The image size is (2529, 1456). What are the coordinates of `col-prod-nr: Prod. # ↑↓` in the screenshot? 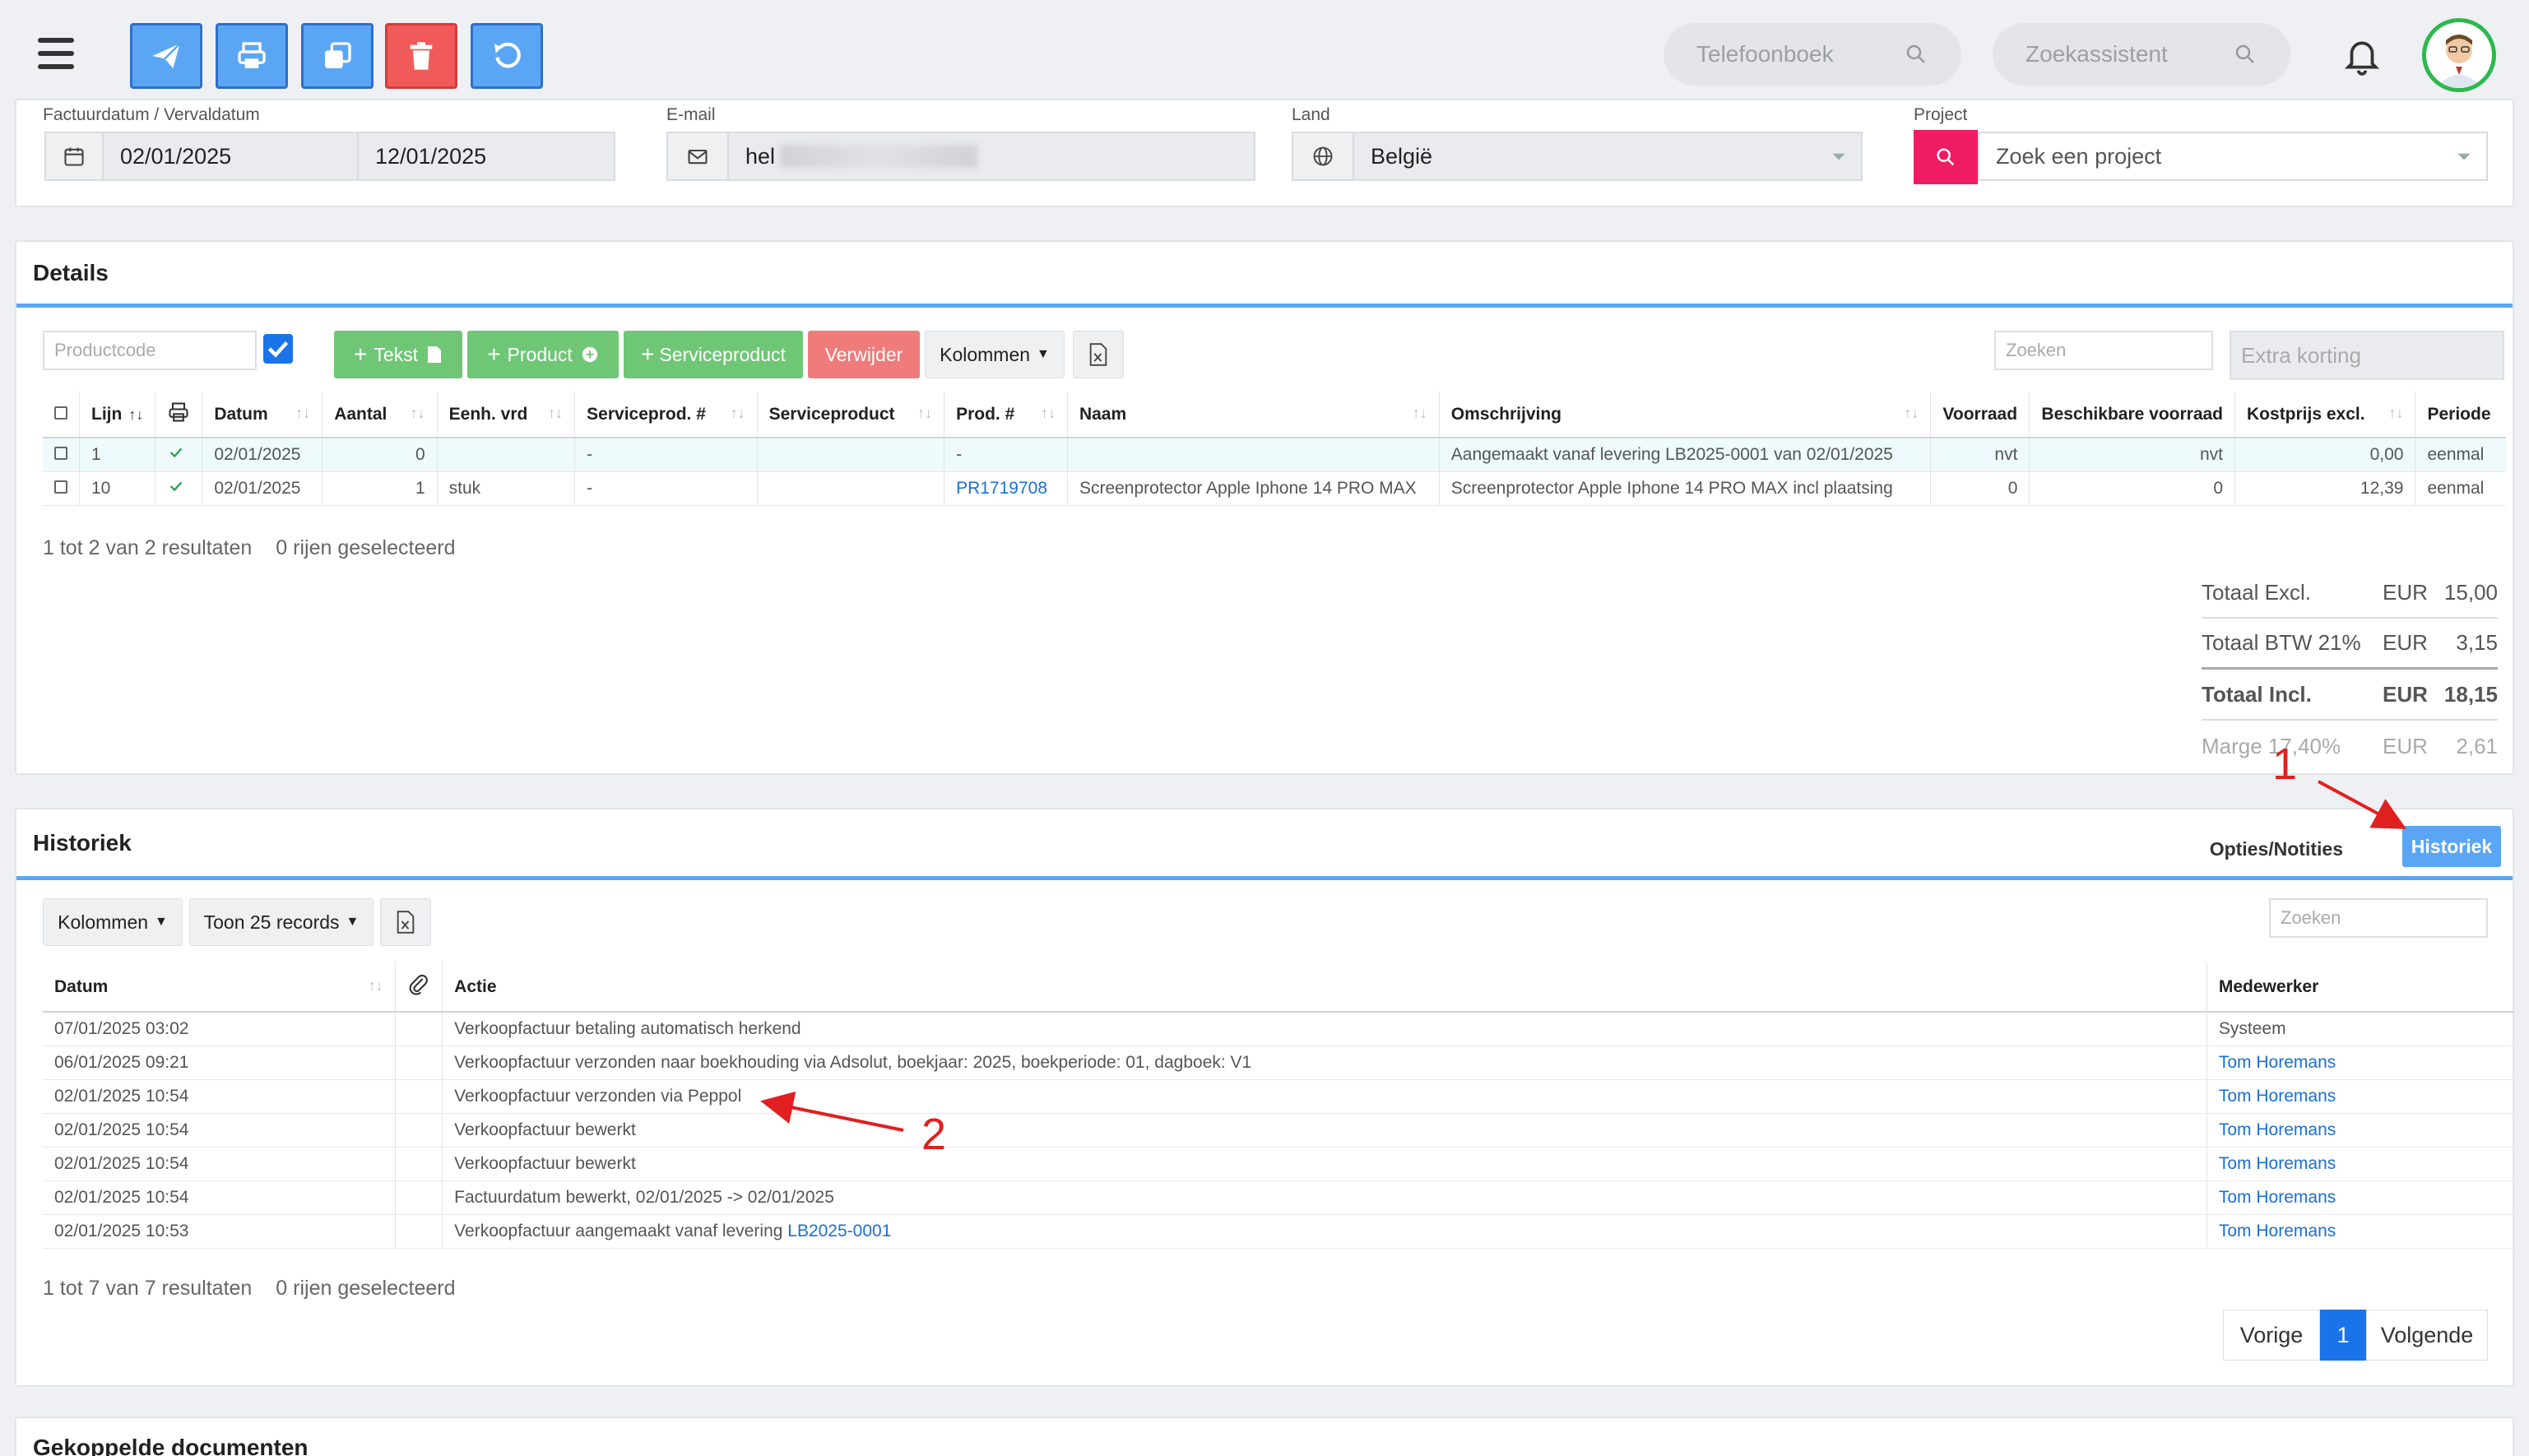 It's located at (1006, 415).